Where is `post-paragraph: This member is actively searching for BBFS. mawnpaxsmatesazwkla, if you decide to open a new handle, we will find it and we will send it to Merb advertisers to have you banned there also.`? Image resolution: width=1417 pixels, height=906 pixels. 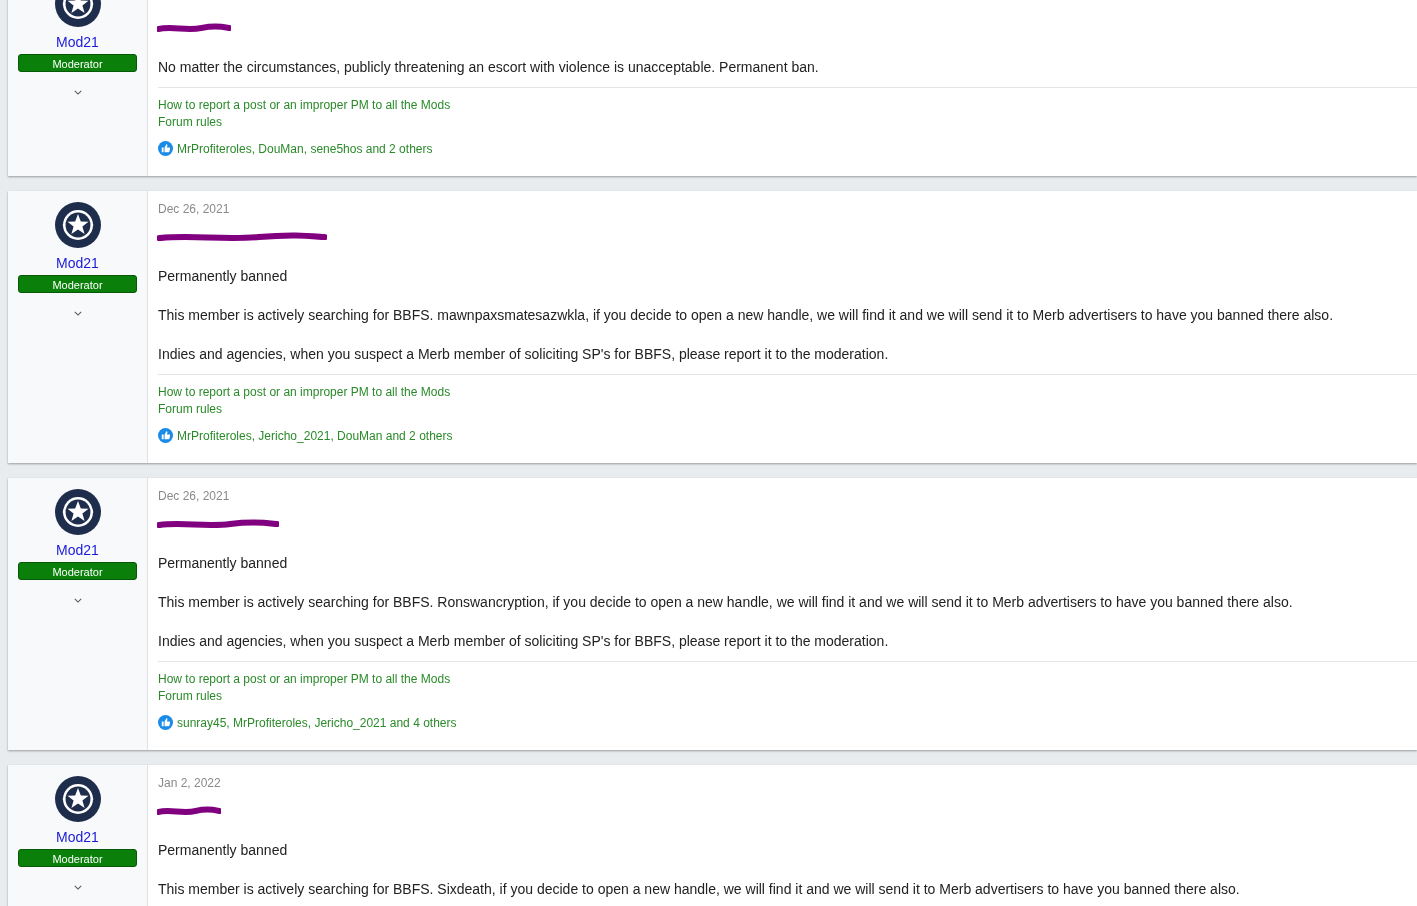
post-paragraph: This member is actively searching for BBFS. mawnpaxsmatesazwkla, if you decide to open a new handle, we will find it and we will send it to Merb advertisers to have you banned there also. is located at coordinates (746, 315).